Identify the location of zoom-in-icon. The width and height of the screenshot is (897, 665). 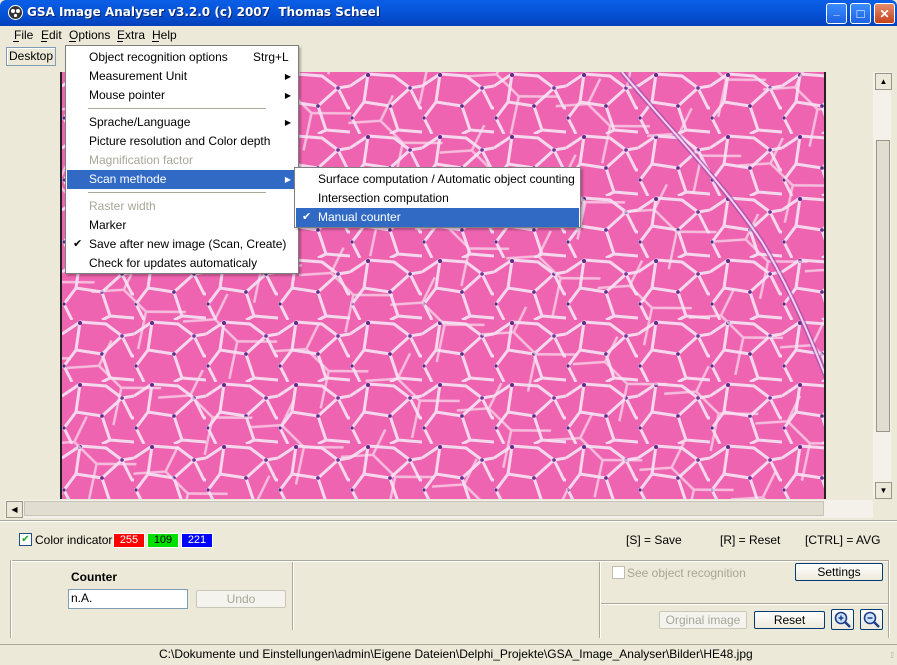
(842, 619).